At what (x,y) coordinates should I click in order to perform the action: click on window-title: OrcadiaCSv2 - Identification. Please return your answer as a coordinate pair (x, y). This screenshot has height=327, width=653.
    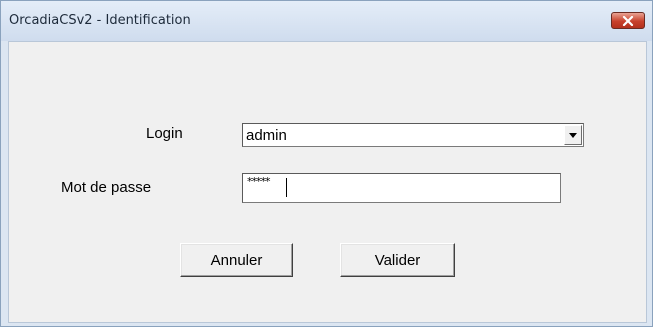
    Looking at the image, I should click on (100, 20).